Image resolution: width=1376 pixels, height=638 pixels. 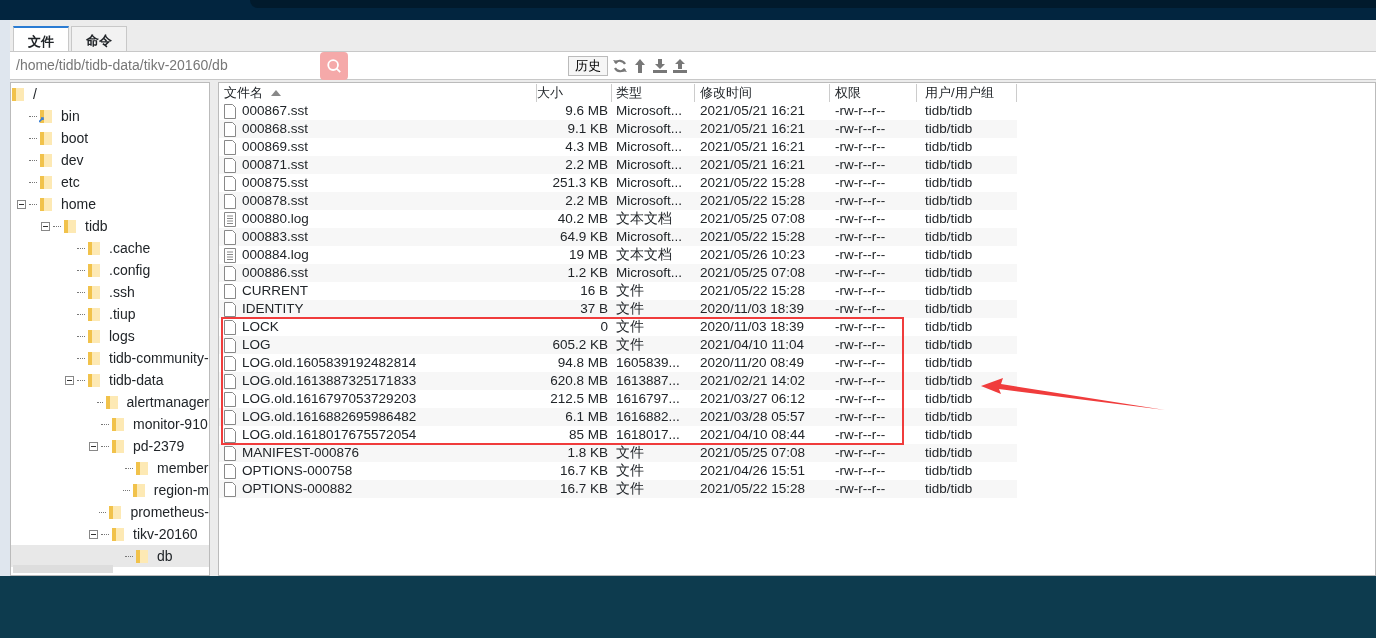 What do you see at coordinates (644, 254) in the screenshot?
I see `table-cell: 文本文档` at bounding box center [644, 254].